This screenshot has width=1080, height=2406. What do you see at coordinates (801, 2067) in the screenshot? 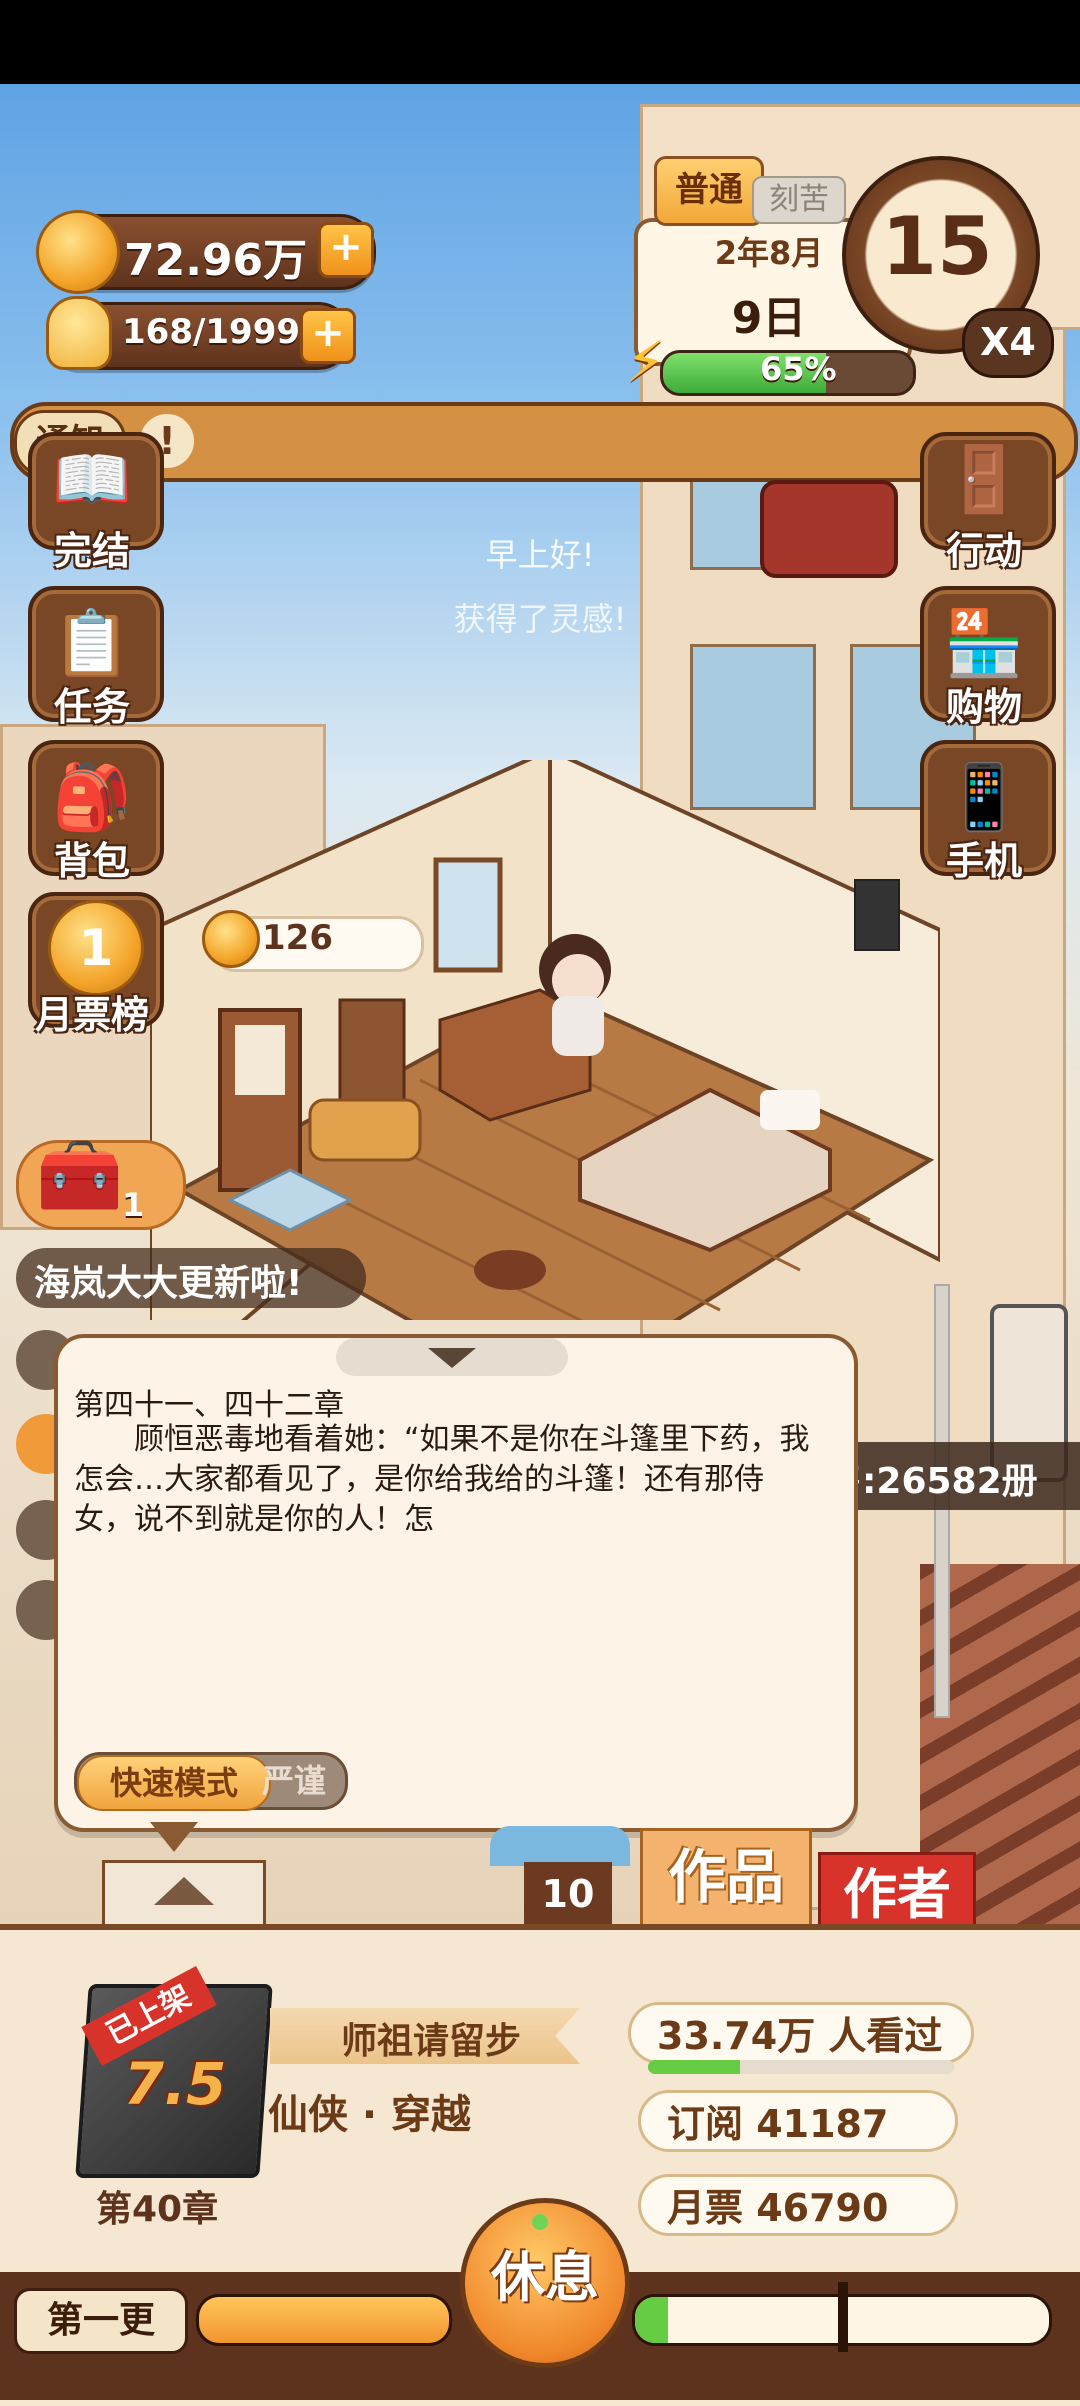
I see `views-progress-bar` at bounding box center [801, 2067].